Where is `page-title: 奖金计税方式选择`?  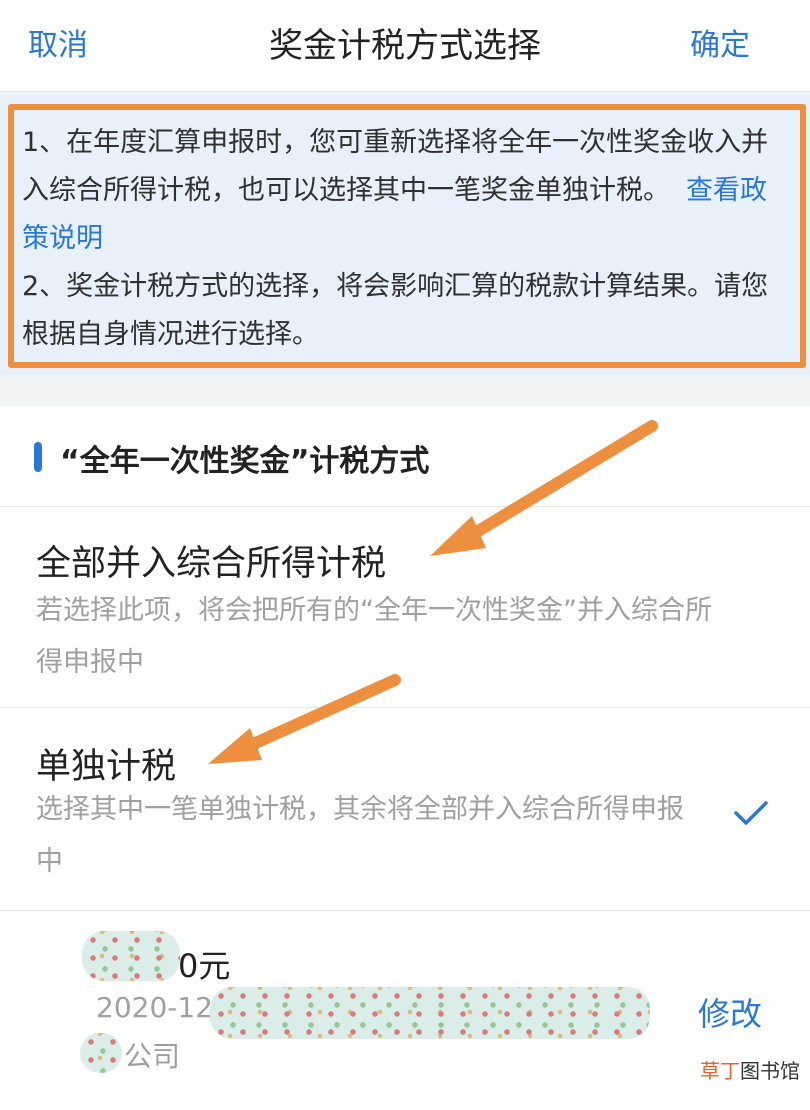
page-title: 奖金计税方式选择 is located at coordinates (405, 46).